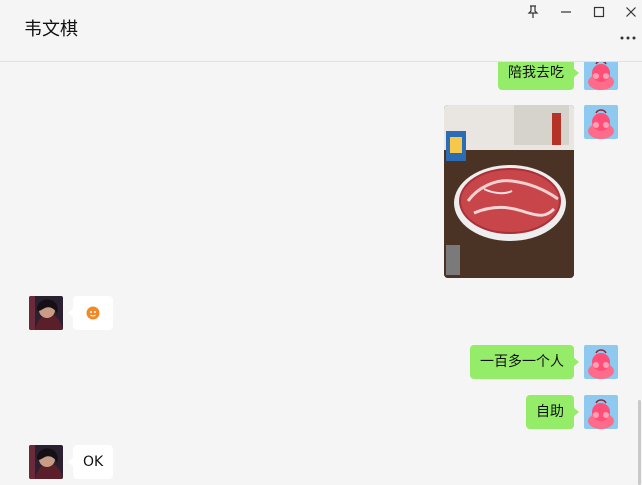  I want to click on close-icon, so click(630, 12).